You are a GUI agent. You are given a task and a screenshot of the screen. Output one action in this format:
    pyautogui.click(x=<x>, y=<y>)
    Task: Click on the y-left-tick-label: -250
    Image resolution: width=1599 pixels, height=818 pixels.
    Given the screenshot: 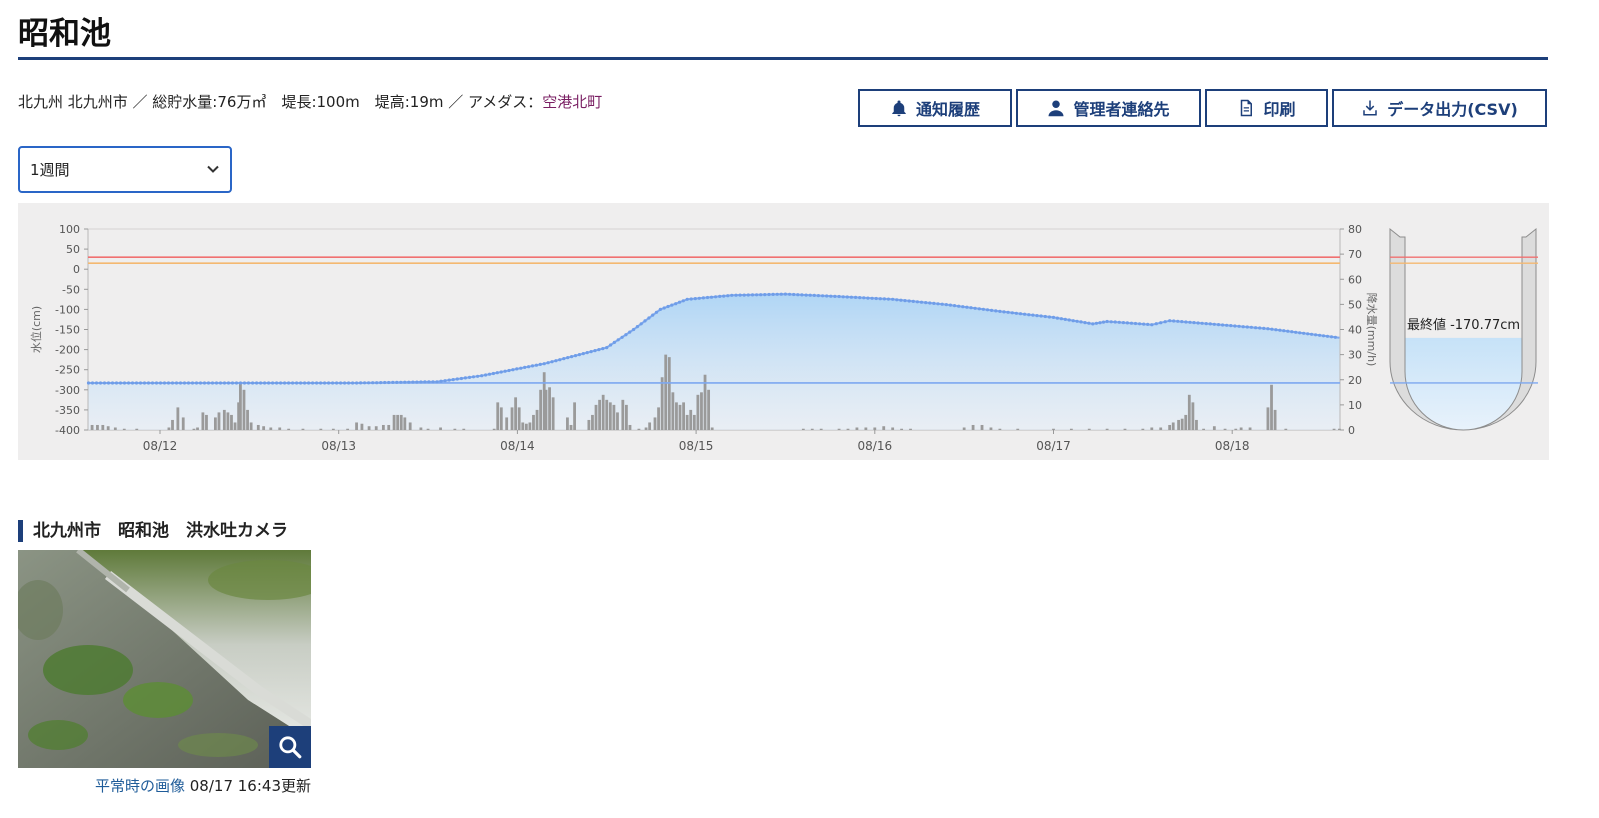 What is the action you would take?
    pyautogui.click(x=67, y=370)
    